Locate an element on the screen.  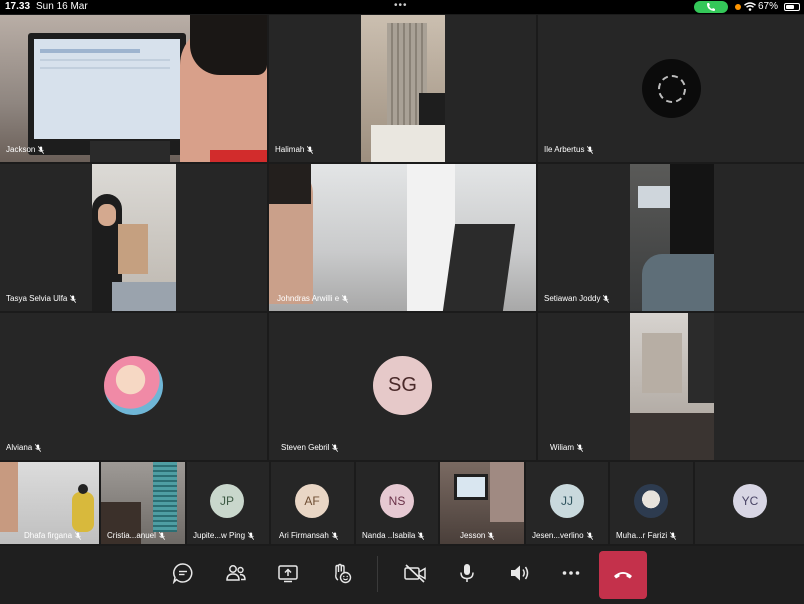
participant-name-label: Tasya Selvia Ulfa is located at coordinates (41, 298).